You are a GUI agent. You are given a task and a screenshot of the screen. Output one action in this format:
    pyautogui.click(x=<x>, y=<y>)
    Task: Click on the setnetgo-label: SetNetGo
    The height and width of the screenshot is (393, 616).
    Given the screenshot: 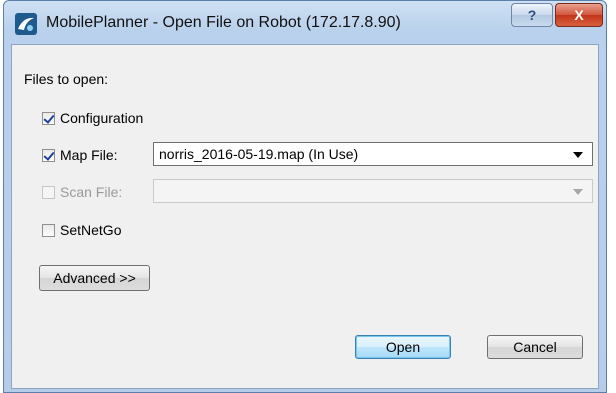 What is the action you would take?
    pyautogui.click(x=90, y=230)
    